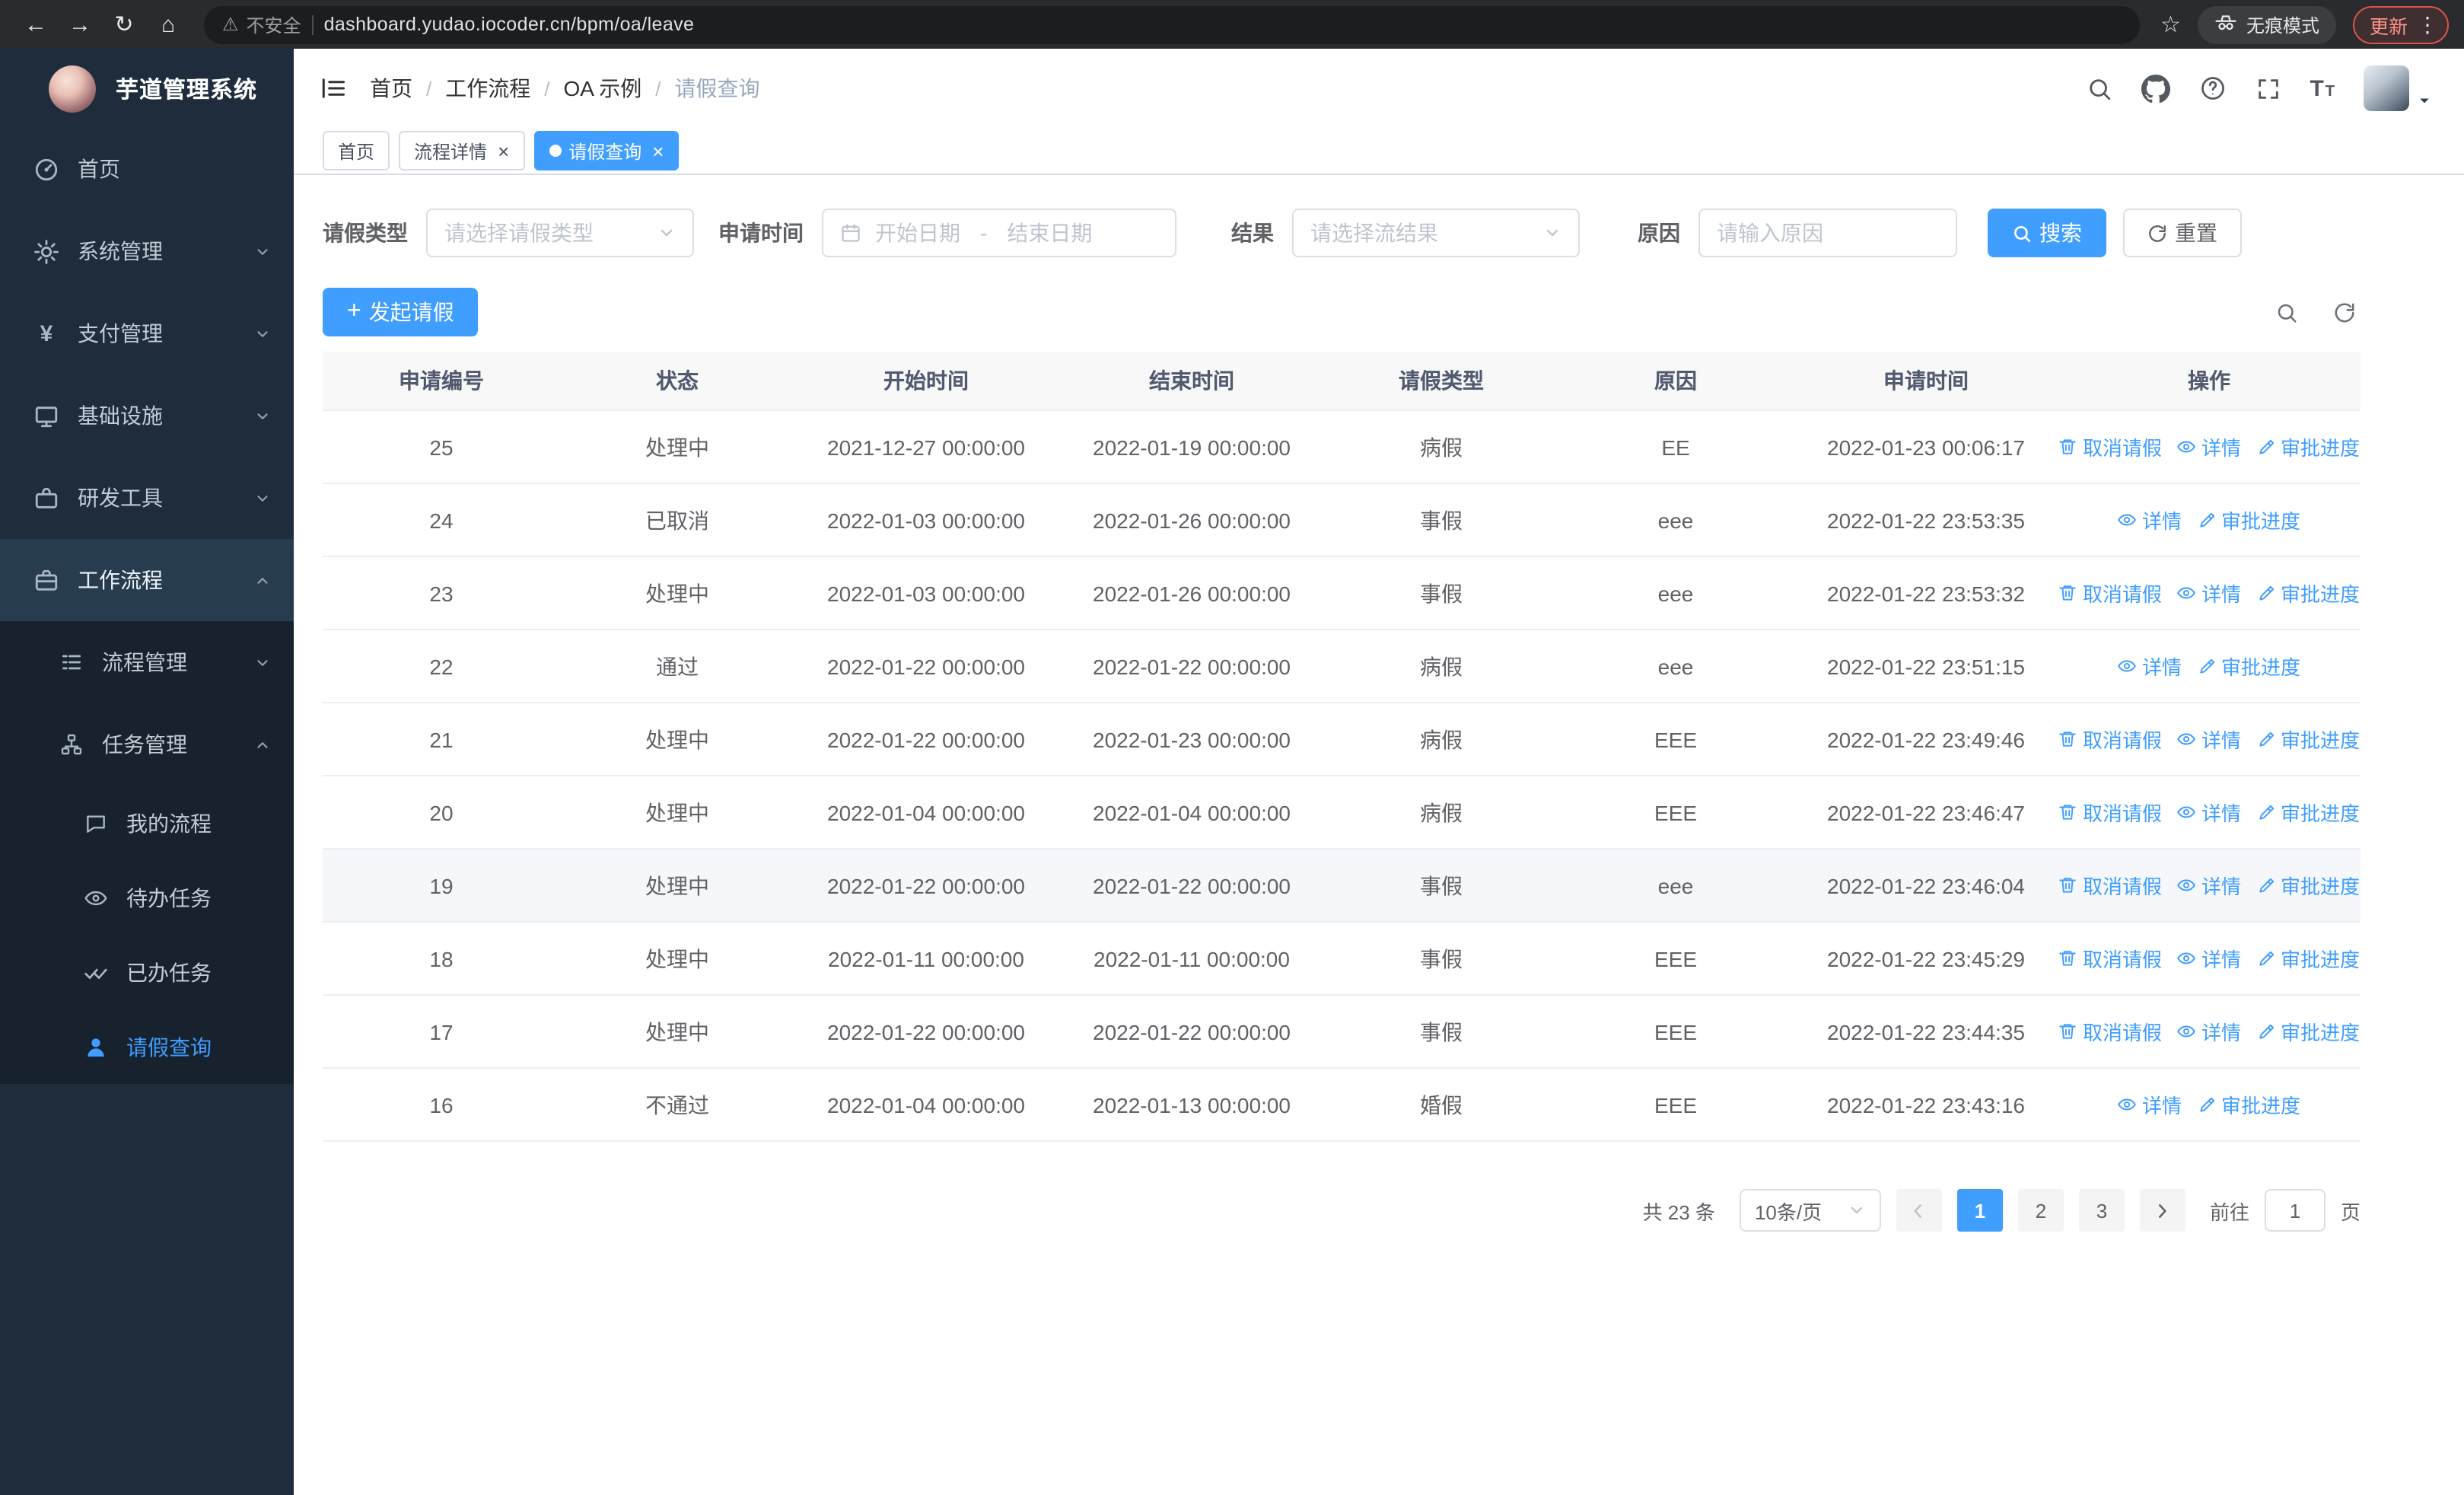 The image size is (2464, 1495). I want to click on result-select: 请选择流结果, so click(1436, 233).